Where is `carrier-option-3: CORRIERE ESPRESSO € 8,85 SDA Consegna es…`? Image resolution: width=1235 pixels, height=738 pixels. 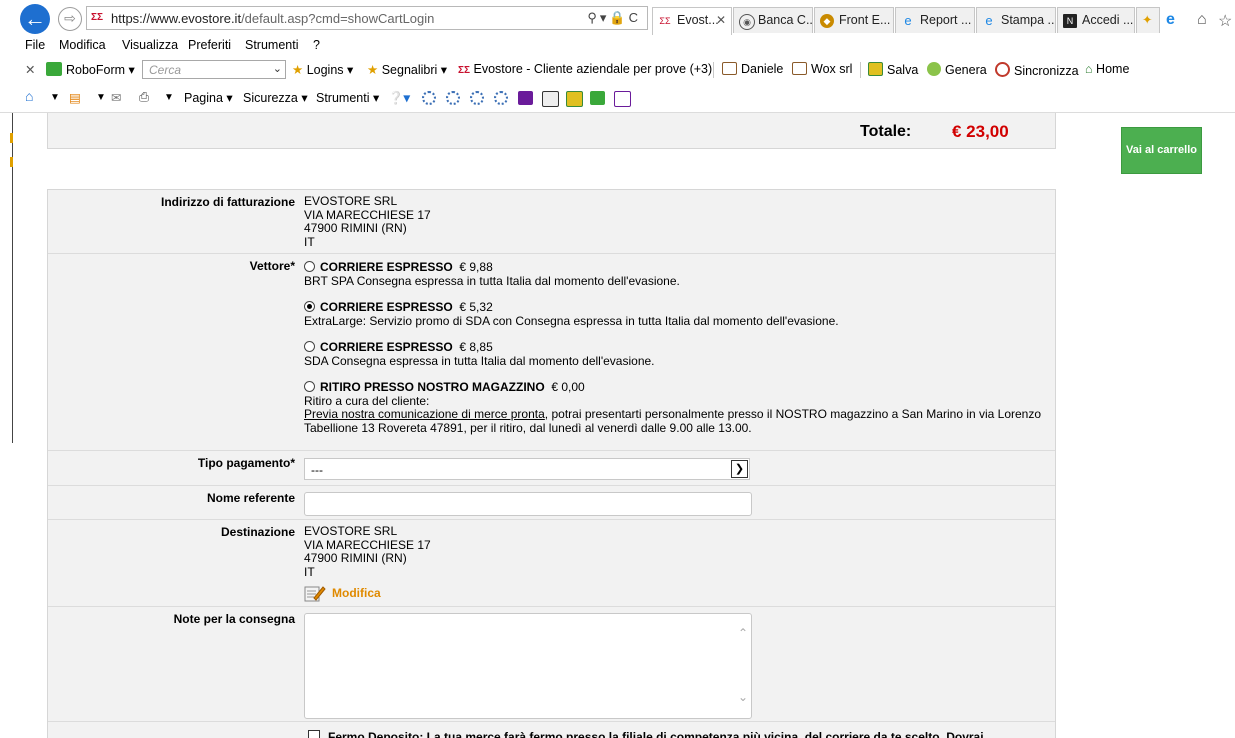 carrier-option-3: CORRIERE ESPRESSO € 8,85 SDA Consegna es… is located at coordinates (479, 354).